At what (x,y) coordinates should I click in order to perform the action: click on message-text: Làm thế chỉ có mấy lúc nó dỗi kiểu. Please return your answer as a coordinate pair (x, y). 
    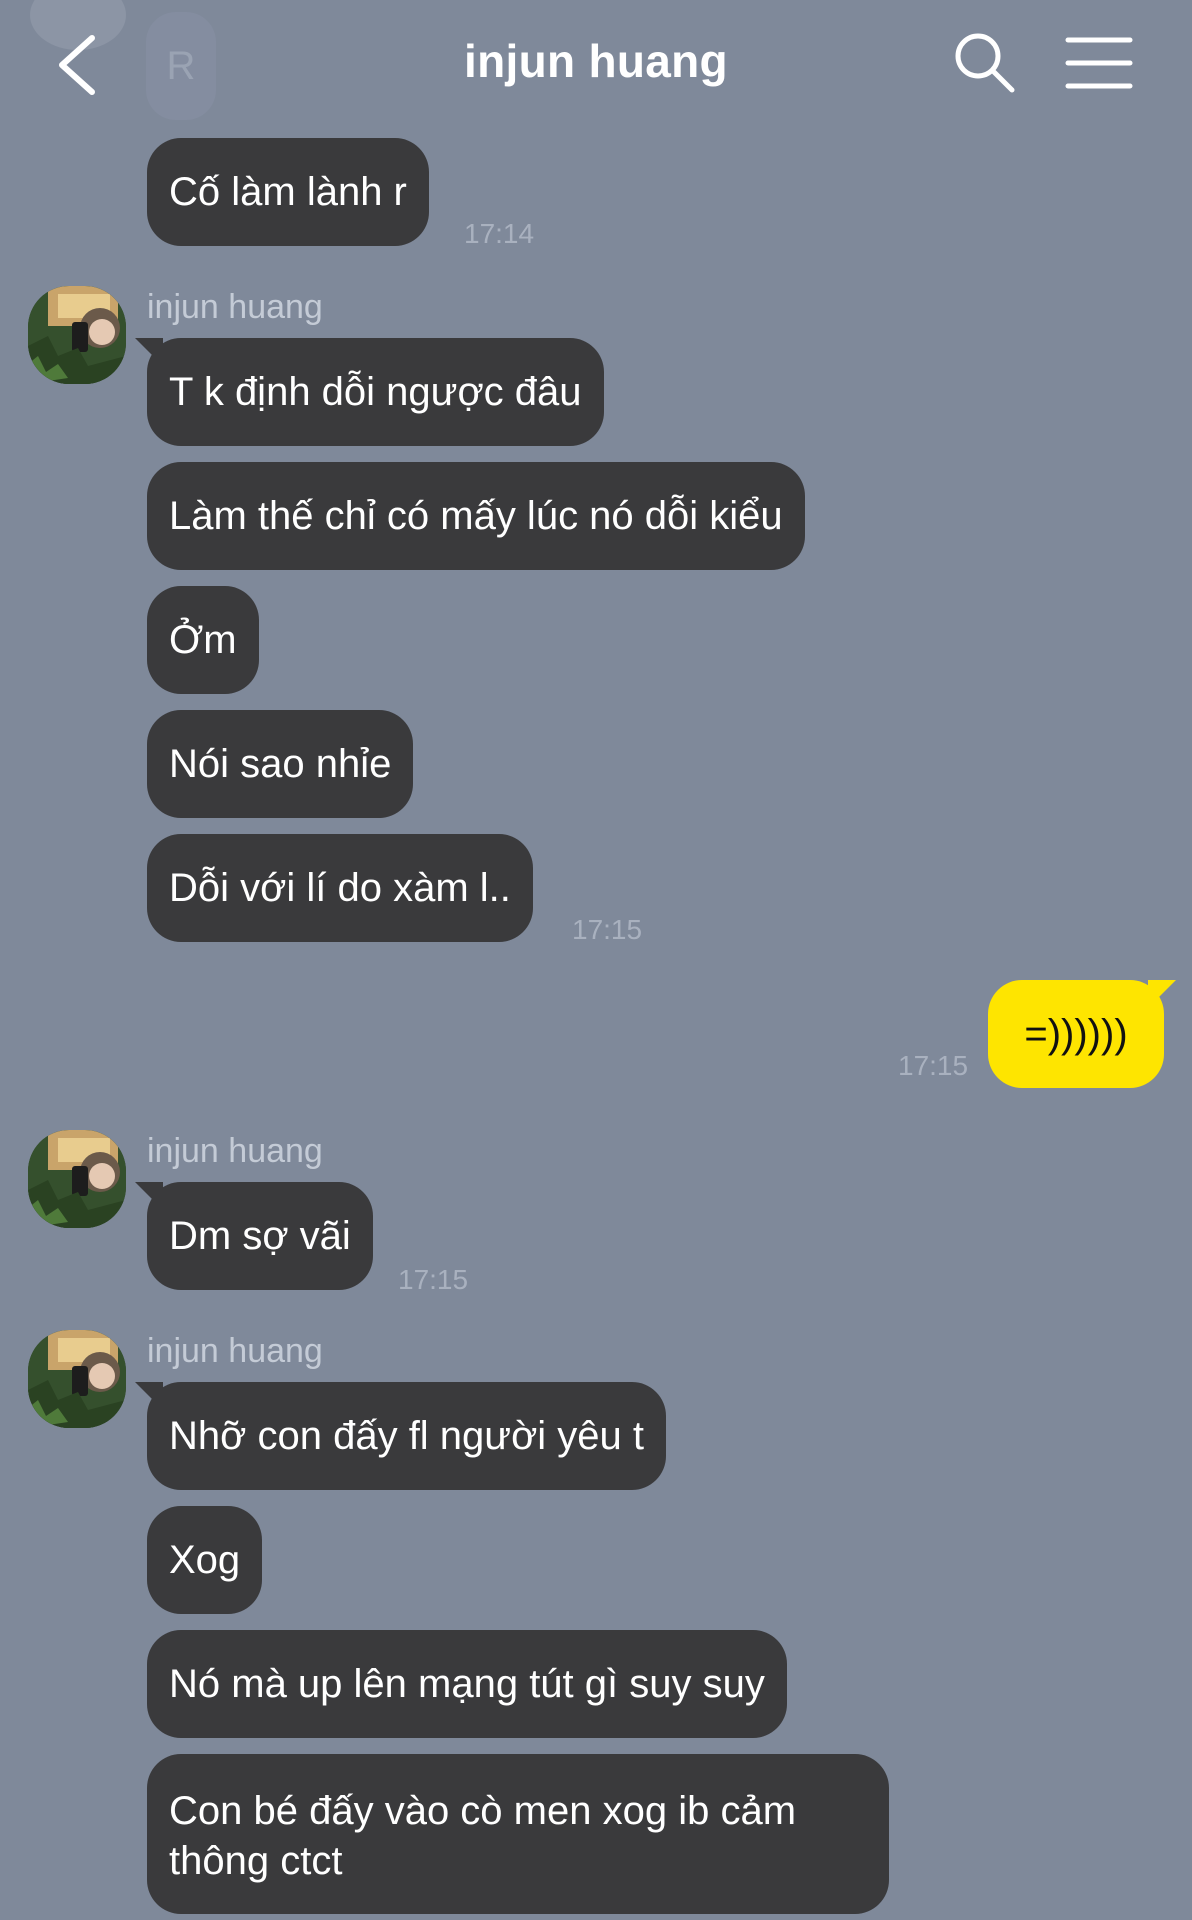
    Looking at the image, I should click on (476, 516).